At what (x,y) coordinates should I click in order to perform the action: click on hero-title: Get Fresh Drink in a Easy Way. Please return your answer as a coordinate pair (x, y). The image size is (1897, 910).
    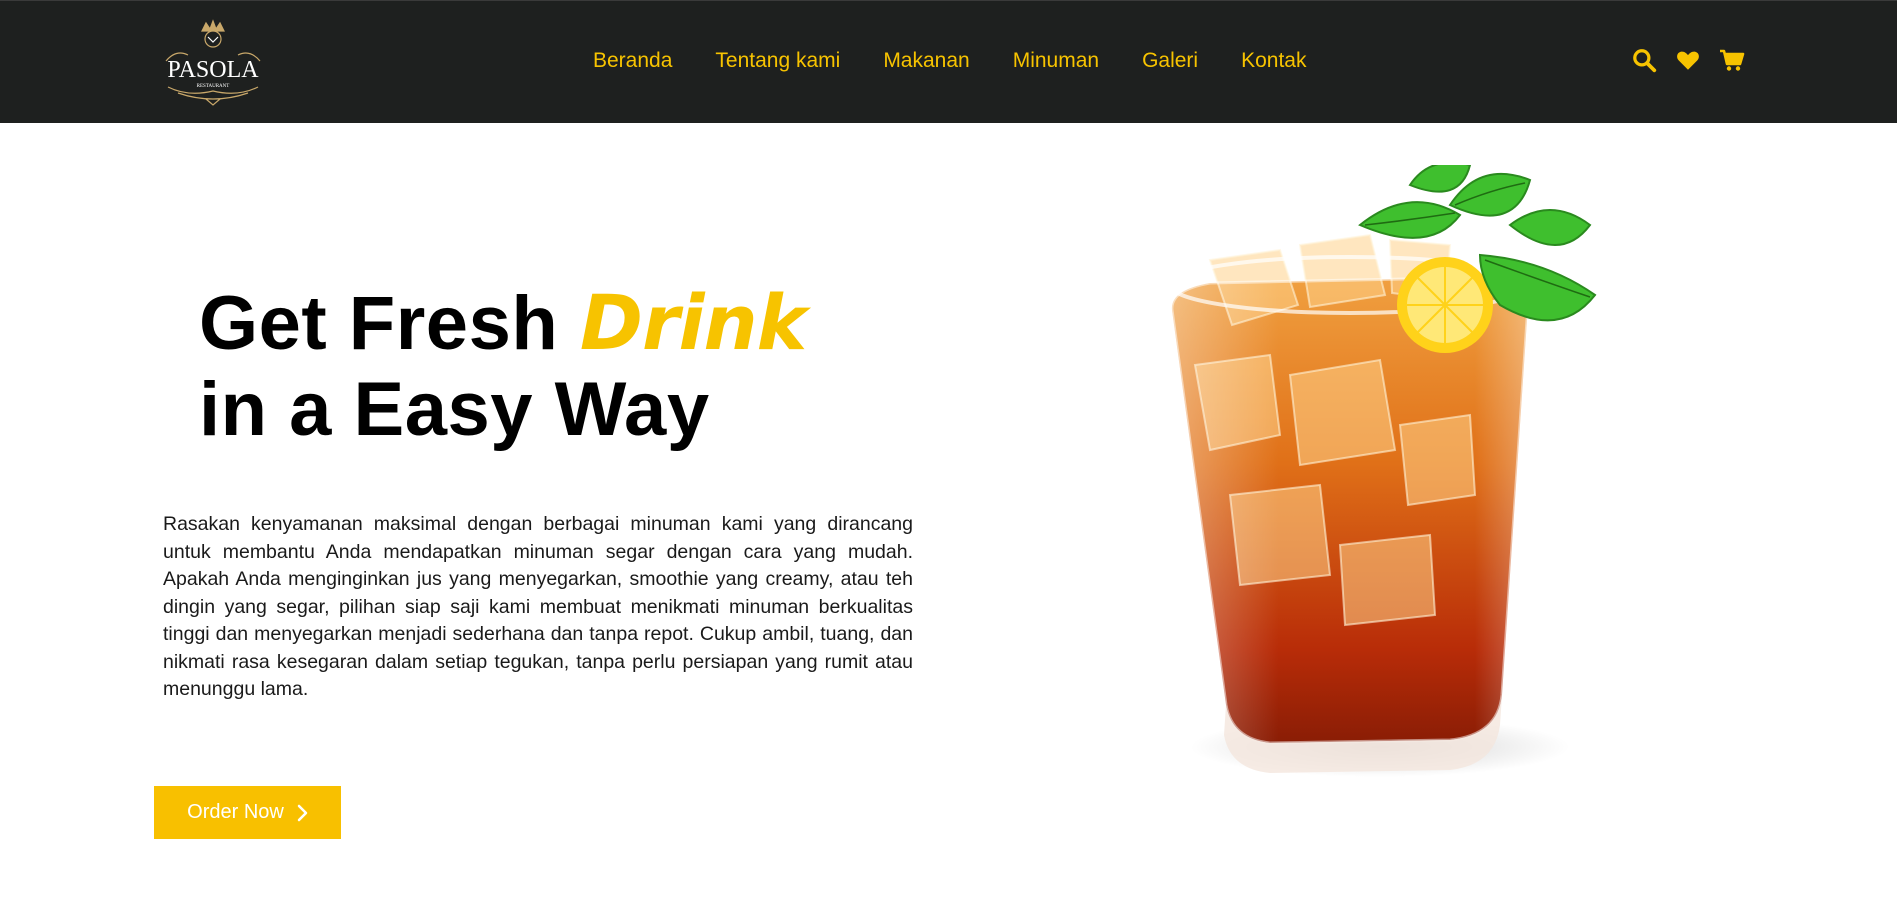
    Looking at the image, I should click on (503, 365).